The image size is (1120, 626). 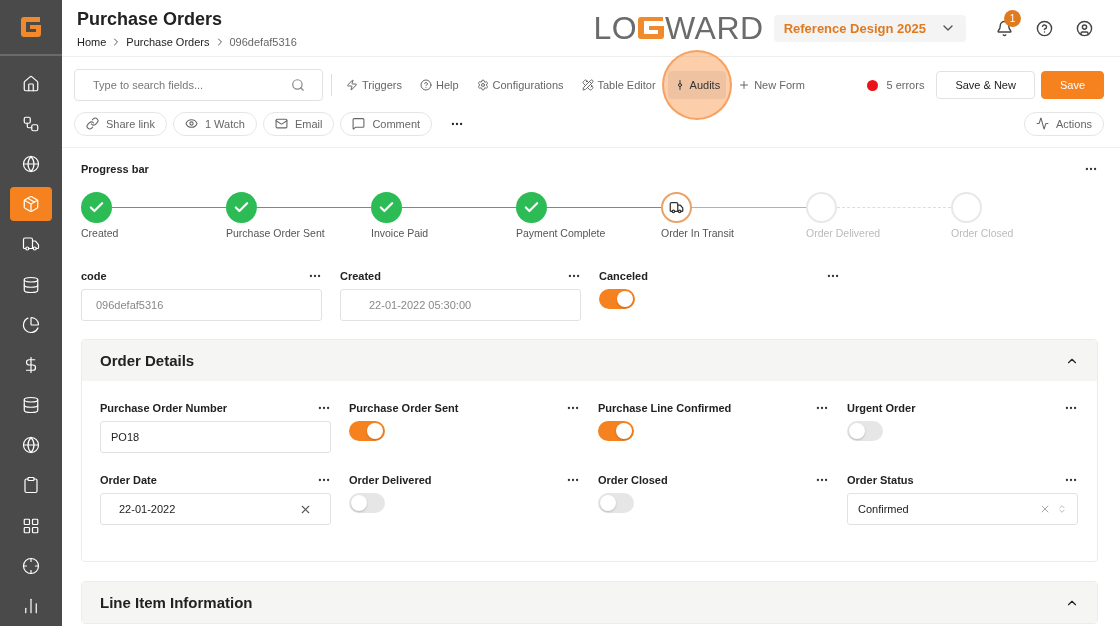 What do you see at coordinates (744, 85) in the screenshot?
I see `plus-icon` at bounding box center [744, 85].